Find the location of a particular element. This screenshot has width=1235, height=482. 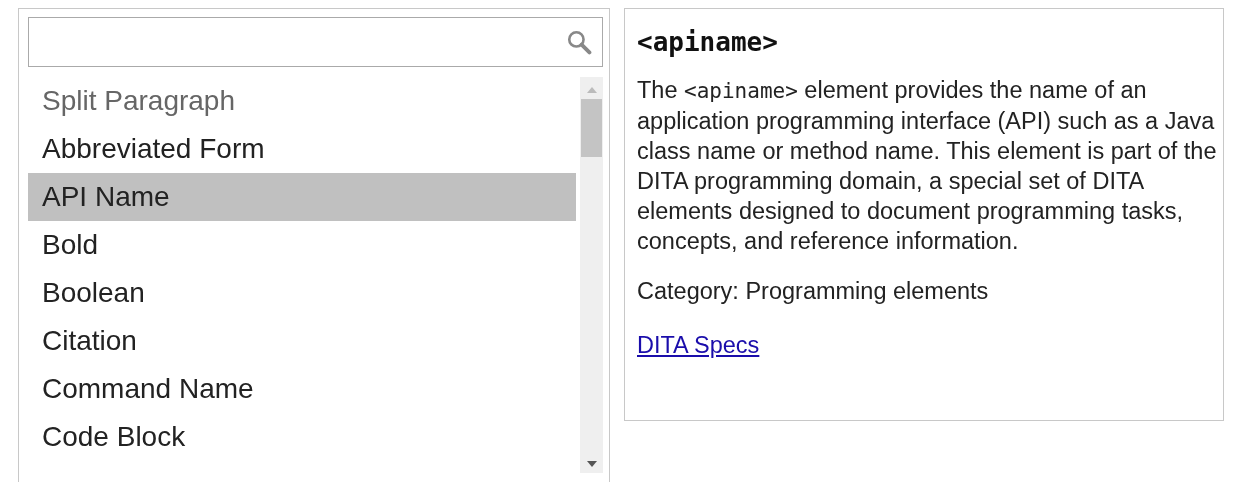

list-item: Code Block is located at coordinates (302, 437).